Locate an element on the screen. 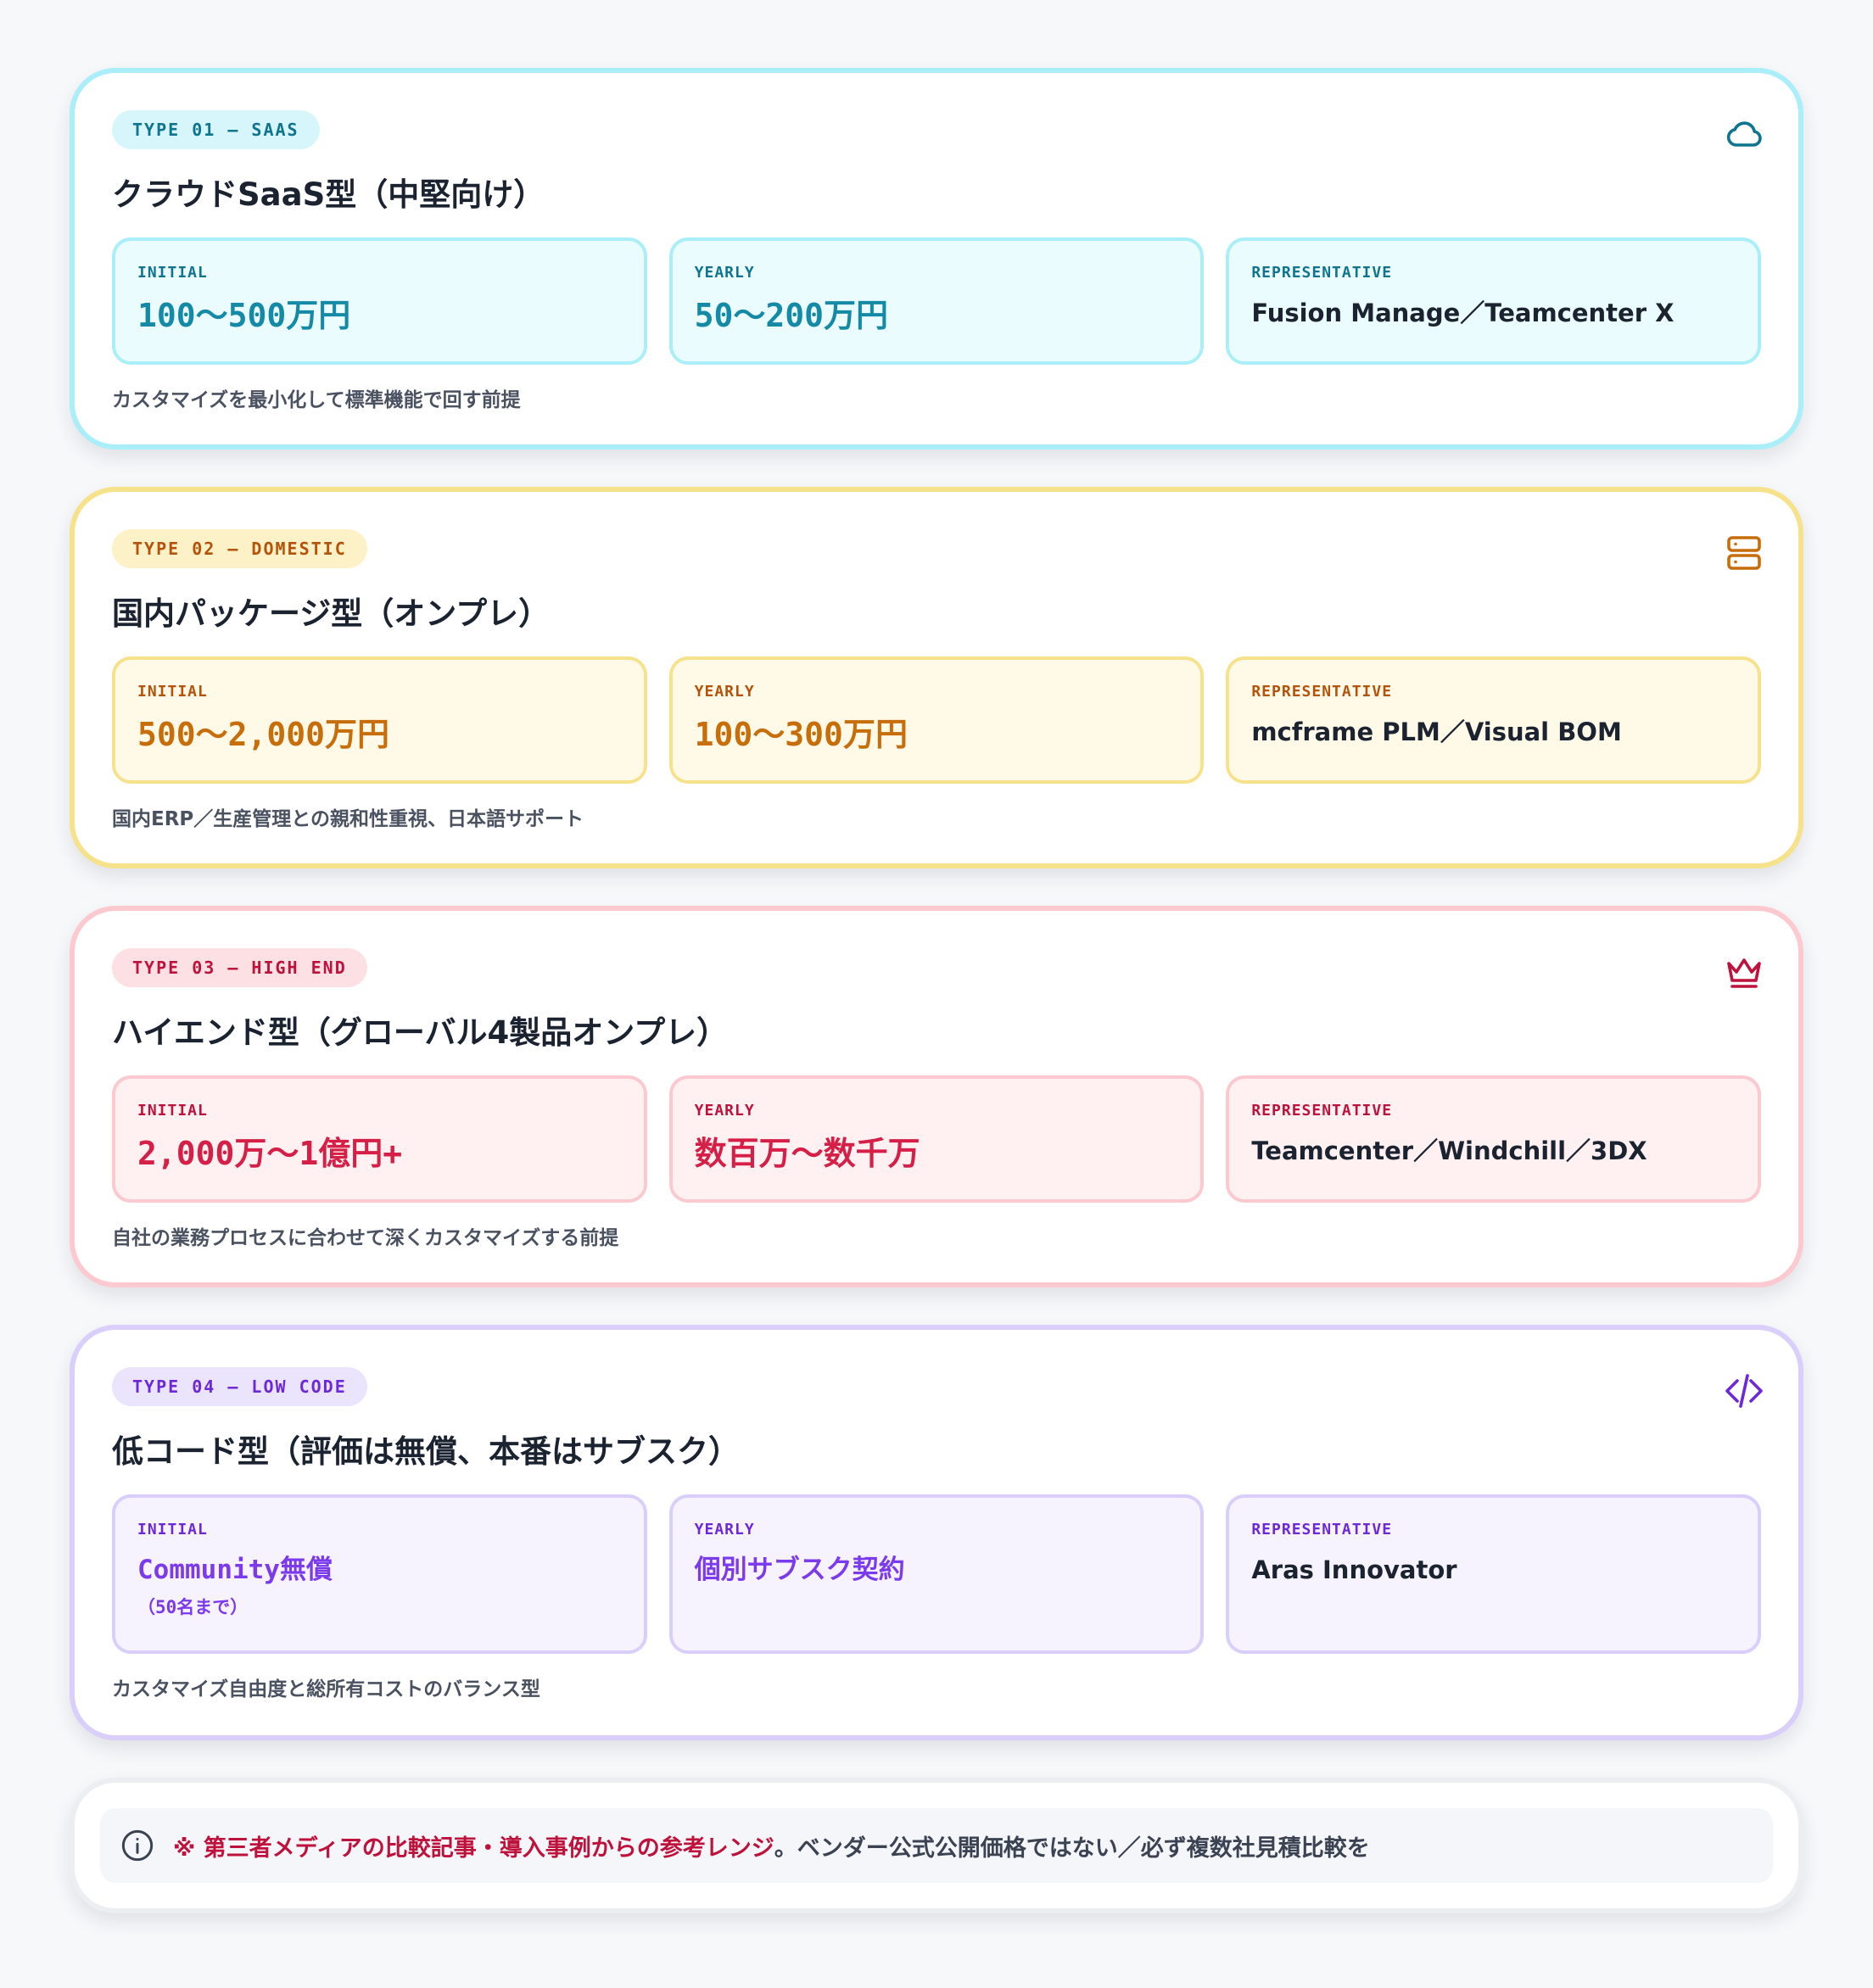  initial-box: INITIAL 2,000万〜1億円+ is located at coordinates (379, 1139).